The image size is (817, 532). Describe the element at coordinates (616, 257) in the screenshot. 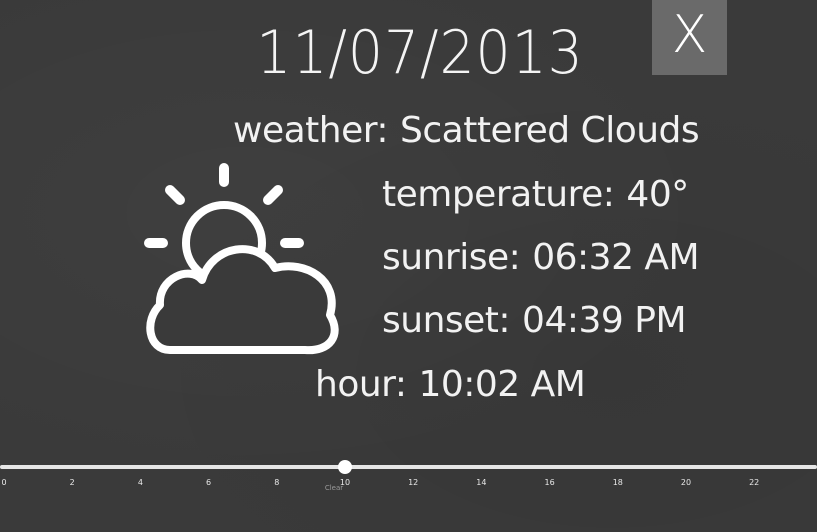

I see `sunrise-value: 06:32 AM` at that location.